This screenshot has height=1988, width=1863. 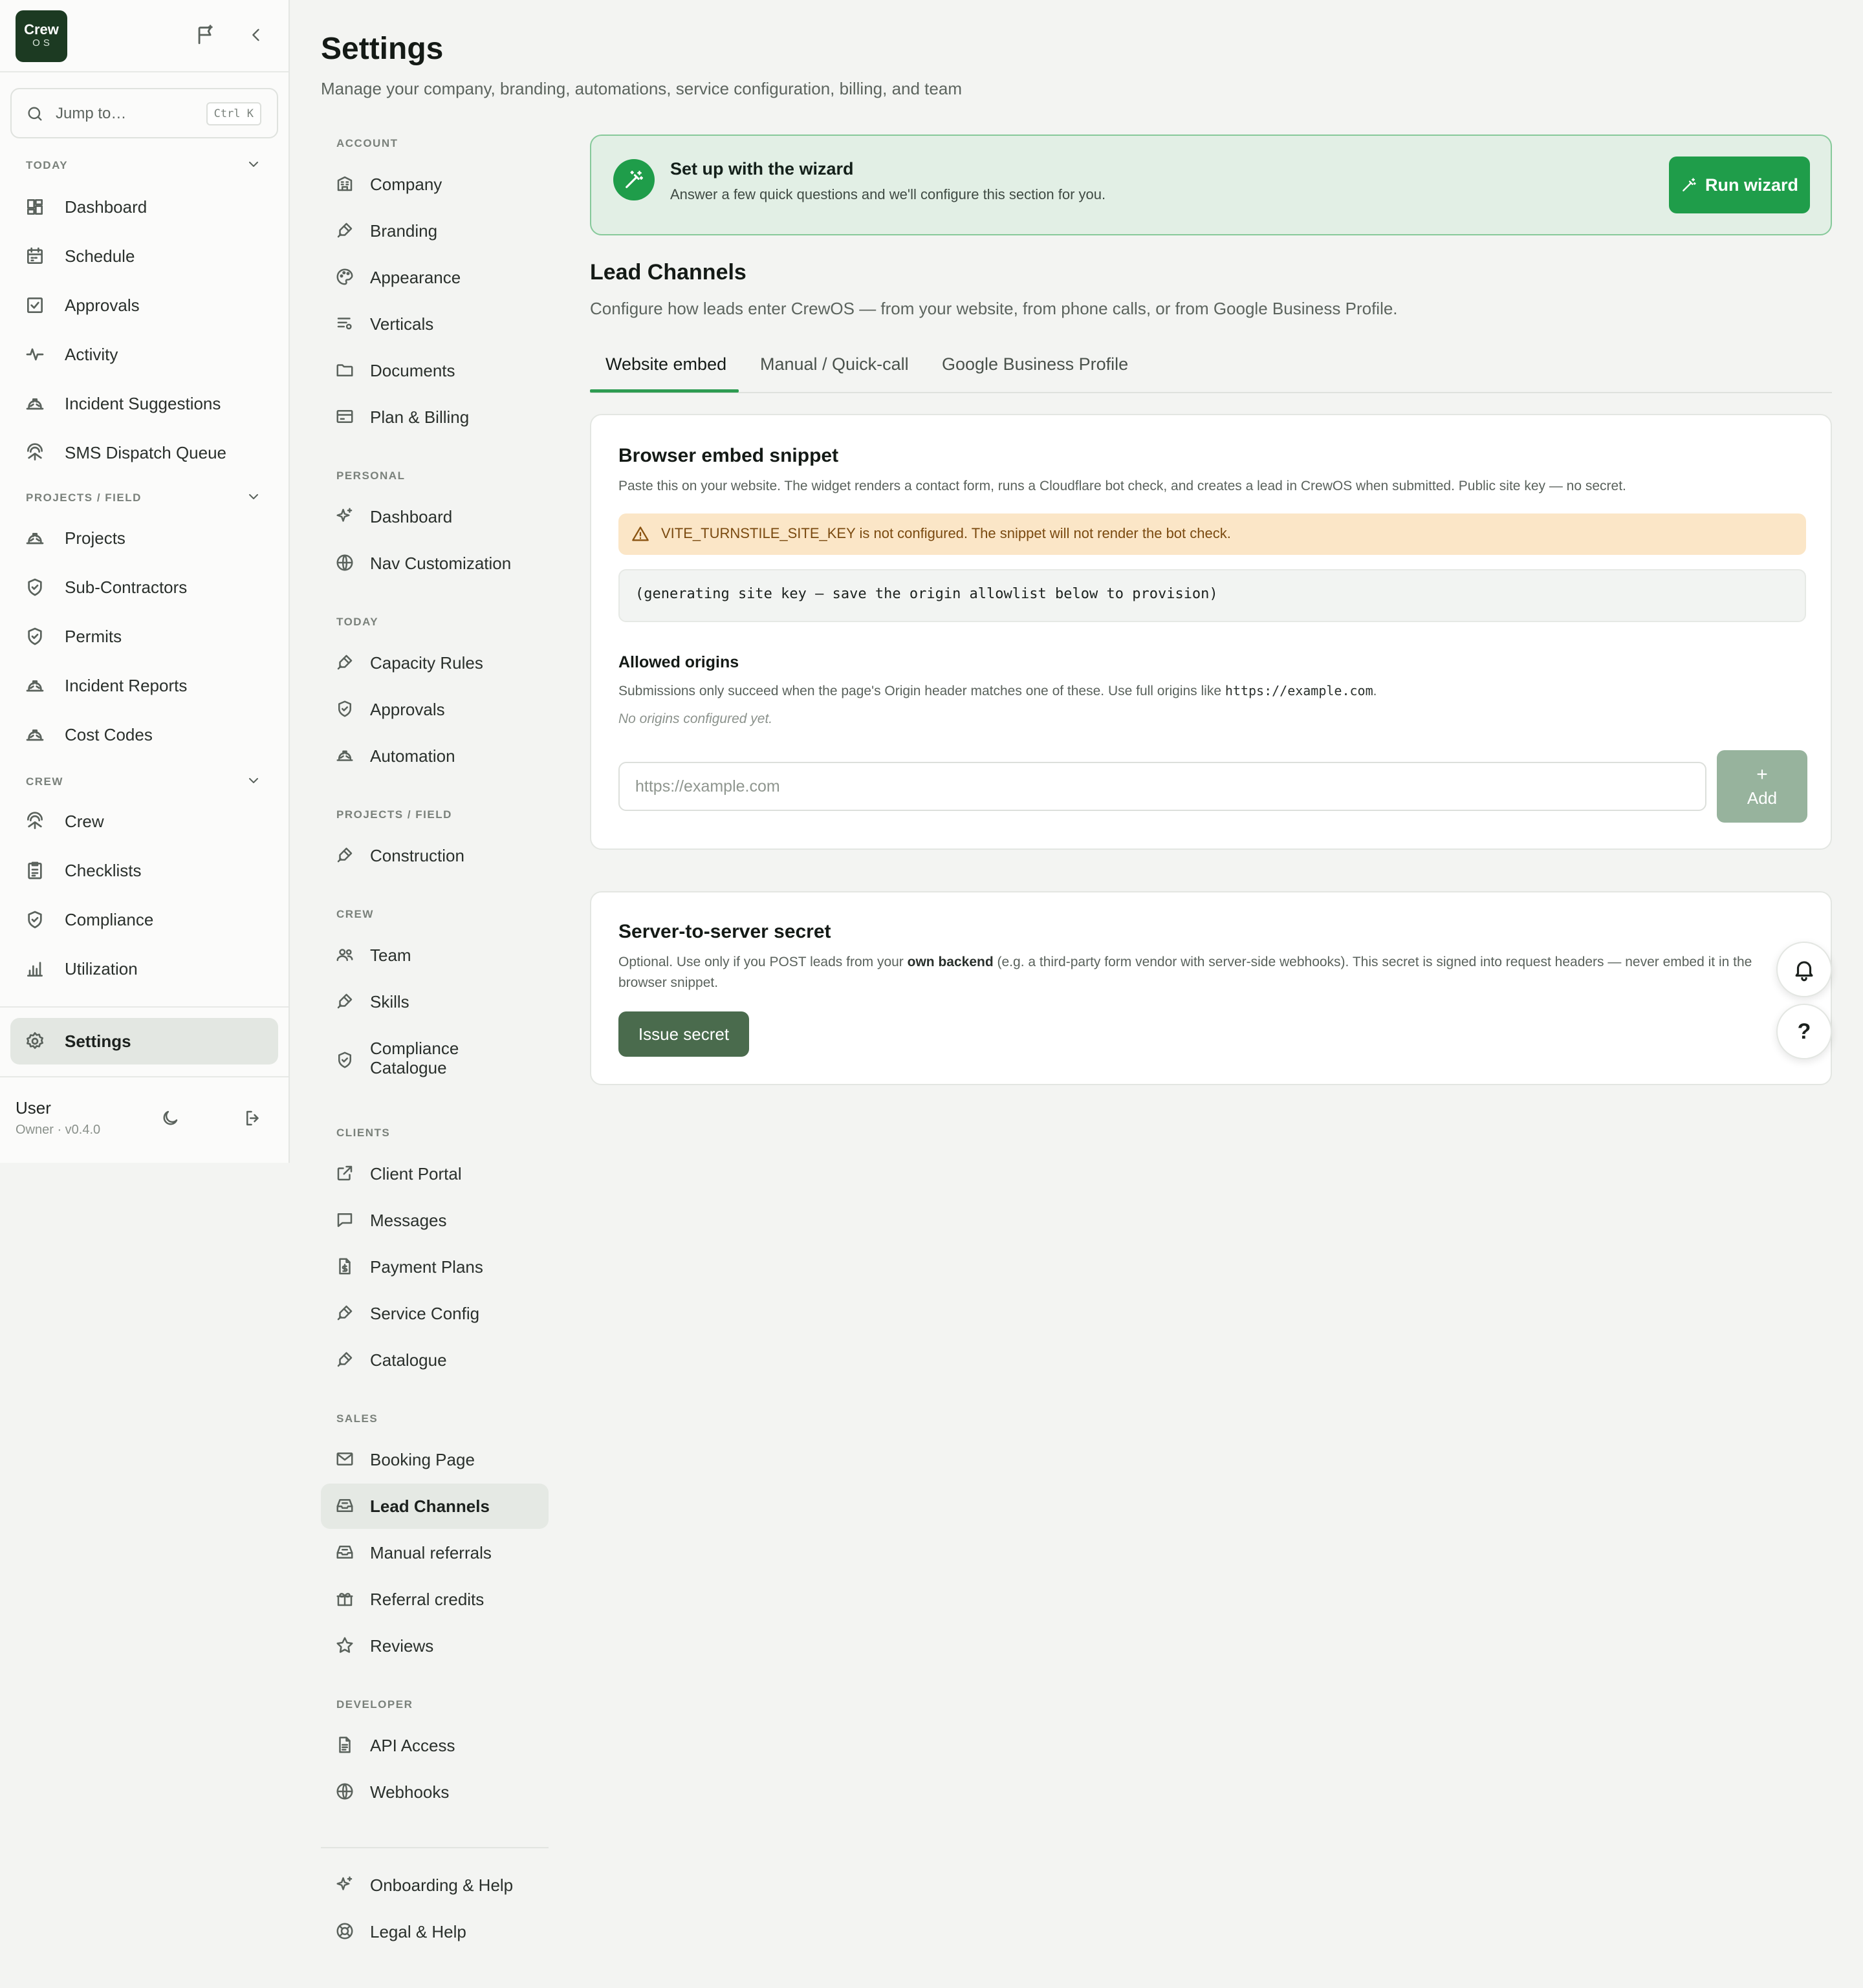 I want to click on settings-nav-approvals: Approvals, so click(x=435, y=709).